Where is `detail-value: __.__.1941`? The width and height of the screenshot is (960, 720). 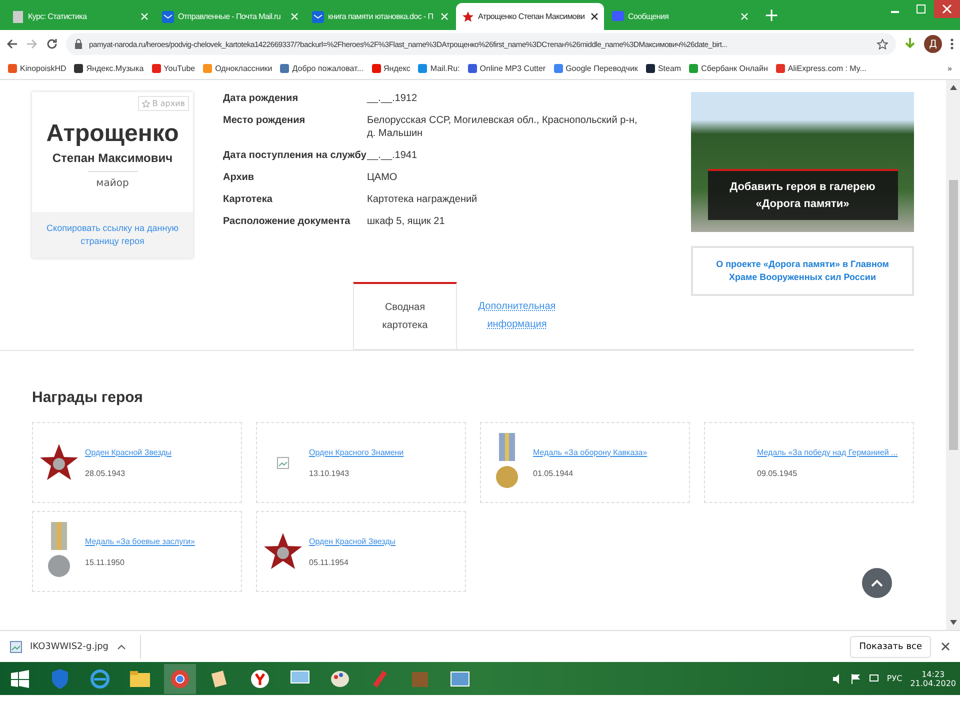 detail-value: __.__.1941 is located at coordinates (392, 155).